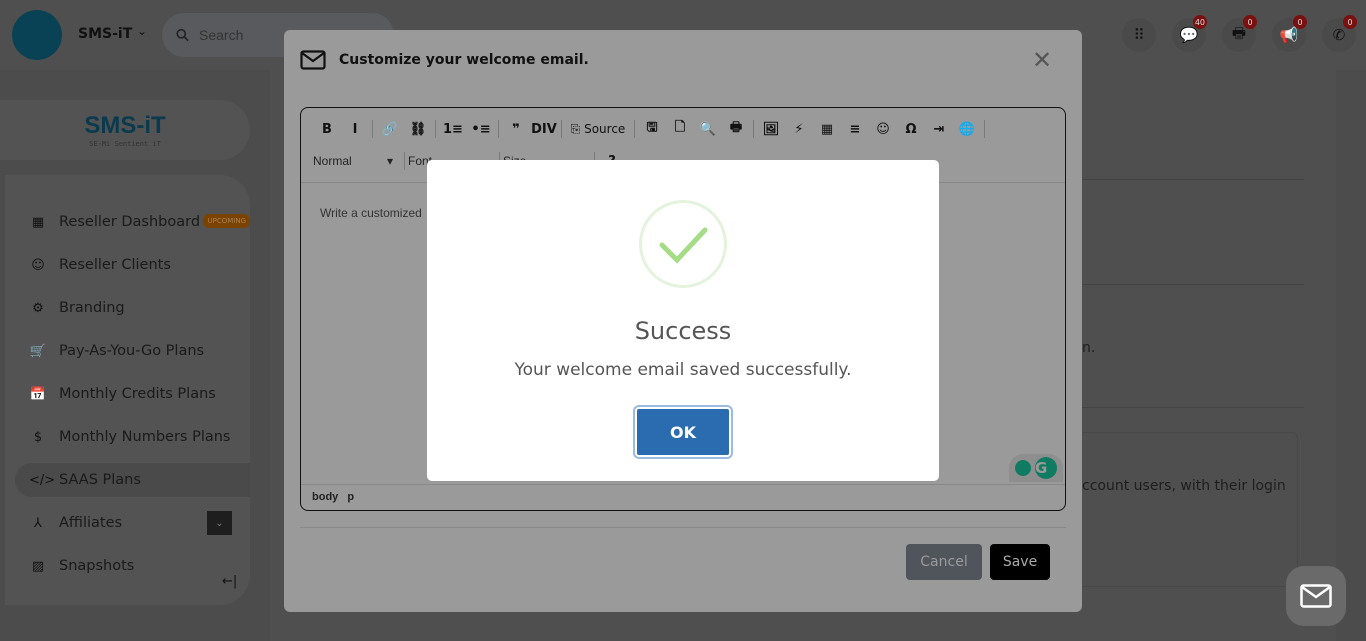  I want to click on toolbar-button: ⇥, so click(939, 129).